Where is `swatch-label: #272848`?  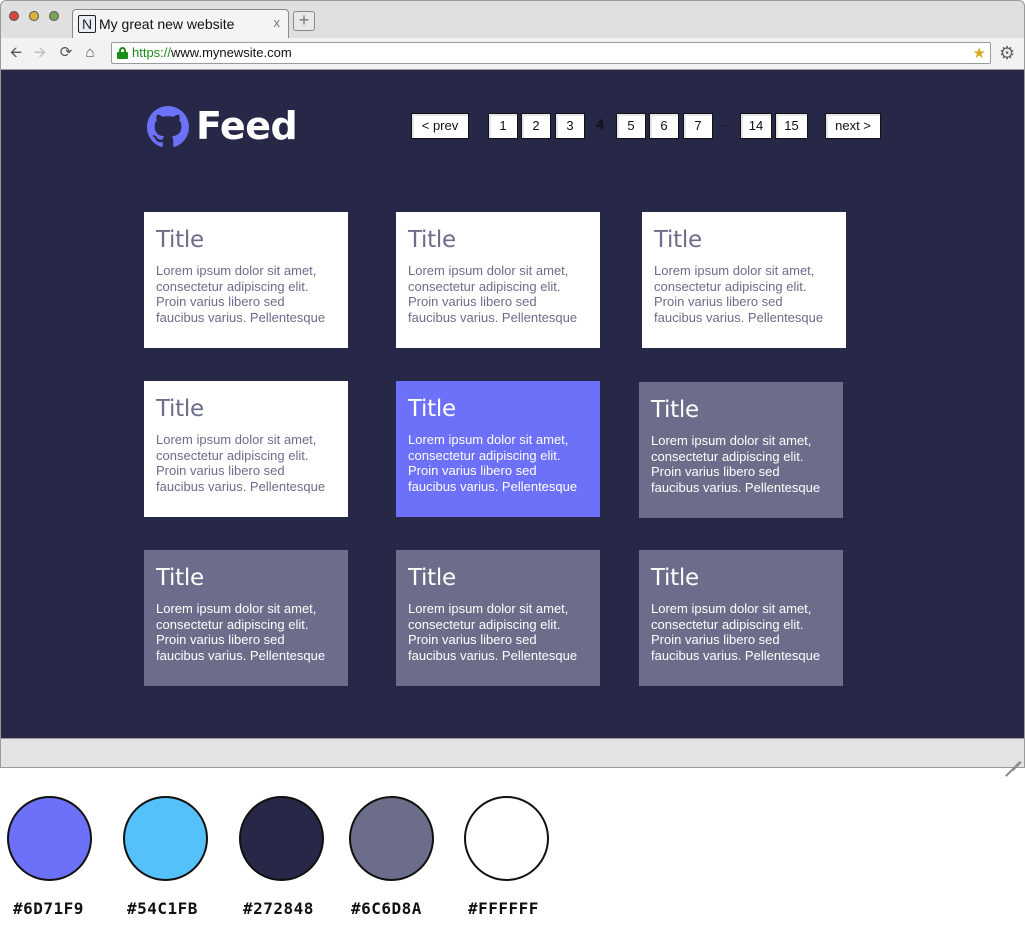
swatch-label: #272848 is located at coordinates (278, 908).